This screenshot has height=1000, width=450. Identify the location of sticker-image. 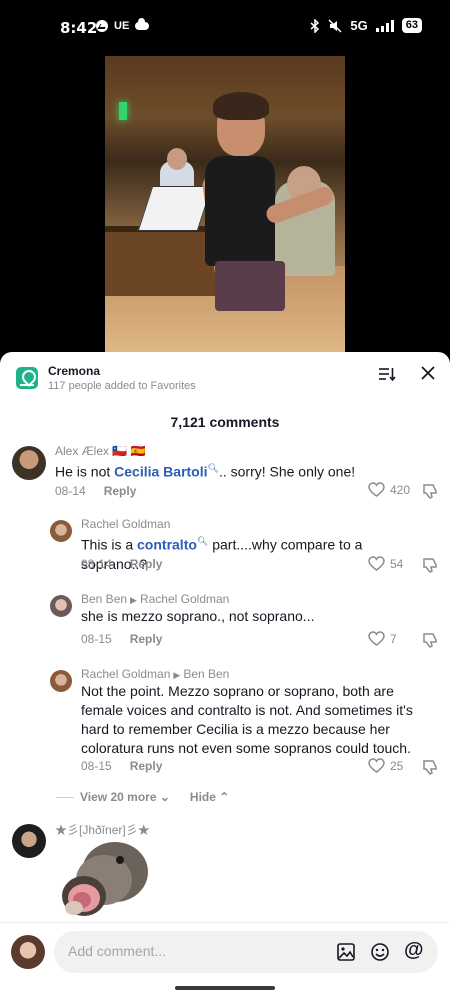
(105, 879).